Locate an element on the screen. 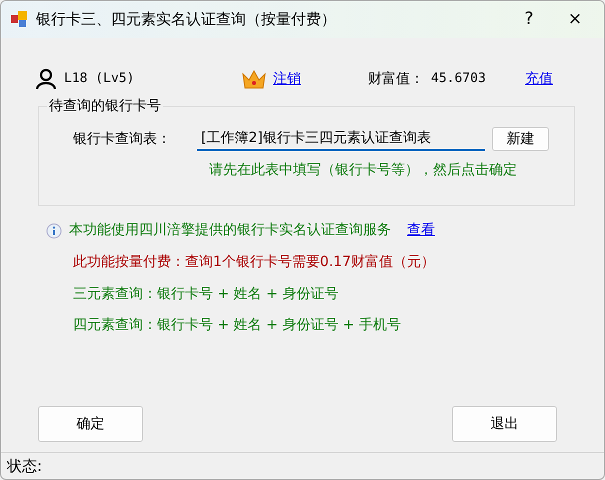 The image size is (605, 480). input-field: [工作簿2]银行卡三四元素认证查询表 is located at coordinates (341, 139).